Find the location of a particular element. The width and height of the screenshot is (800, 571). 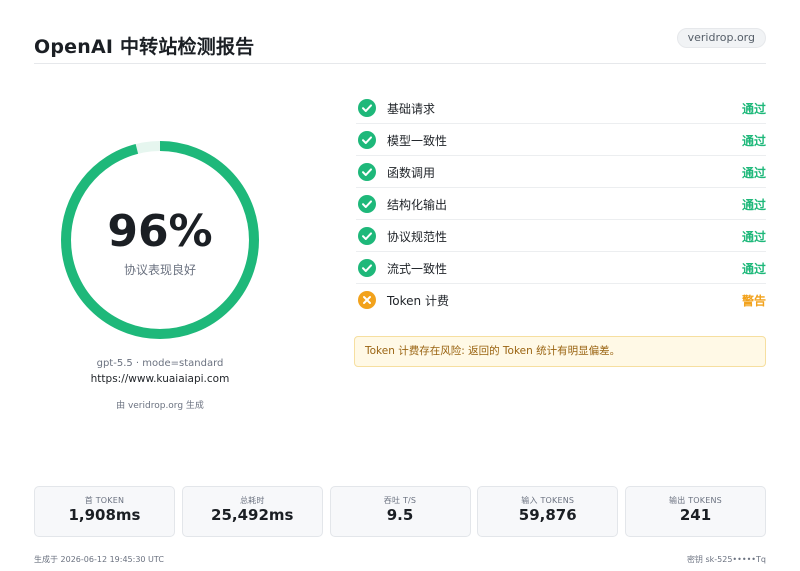

stat-card: 总耗时 25,492ms is located at coordinates (252, 511).